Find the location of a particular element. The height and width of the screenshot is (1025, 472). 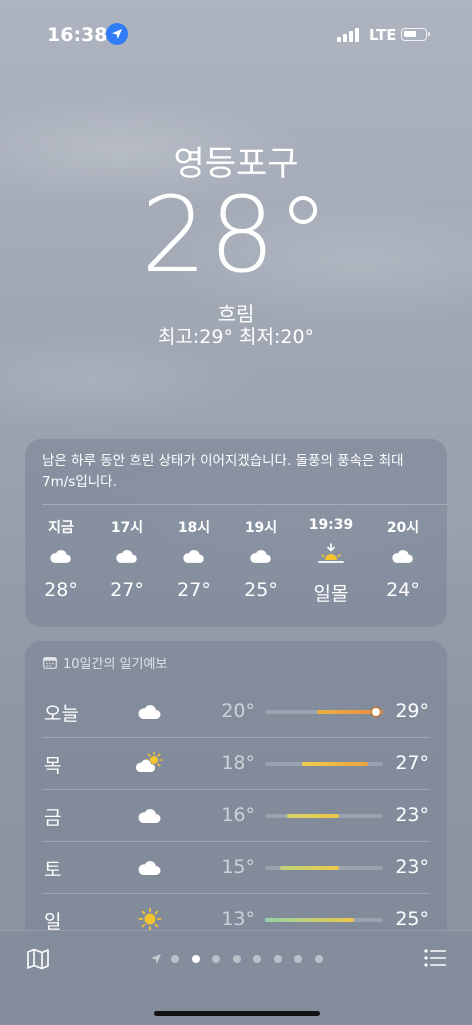

low-temperature: 15° is located at coordinates (238, 867).